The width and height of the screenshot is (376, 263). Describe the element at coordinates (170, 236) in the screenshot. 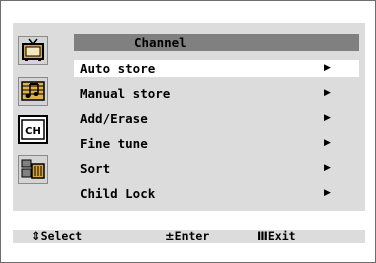

I see `plus-minus-icon: ±` at that location.